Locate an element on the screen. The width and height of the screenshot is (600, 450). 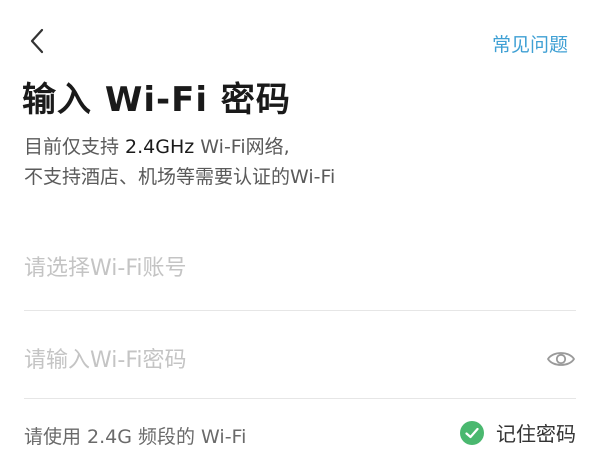
ssid-input is located at coordinates (300, 268).